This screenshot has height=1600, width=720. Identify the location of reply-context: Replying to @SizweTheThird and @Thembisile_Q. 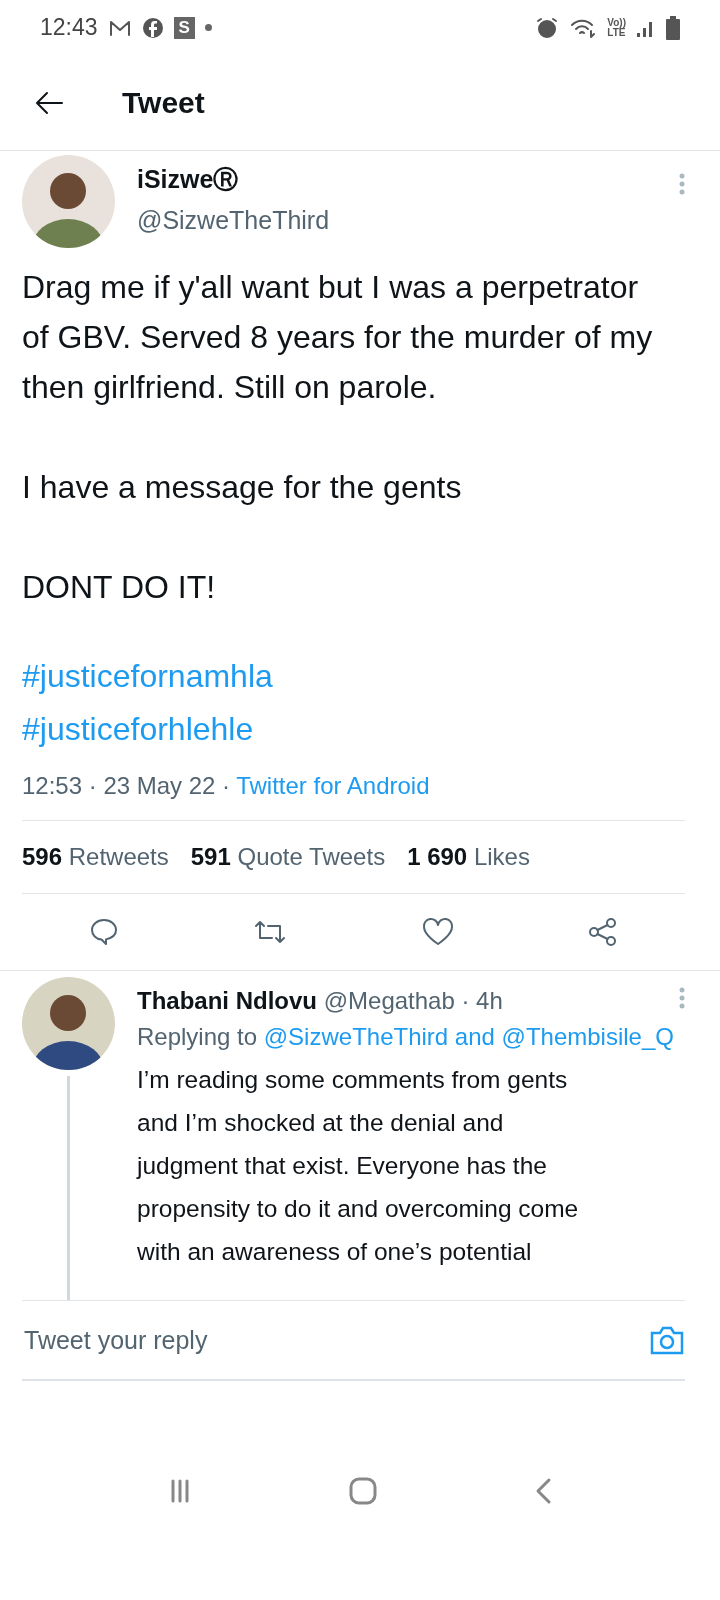
(406, 1037).